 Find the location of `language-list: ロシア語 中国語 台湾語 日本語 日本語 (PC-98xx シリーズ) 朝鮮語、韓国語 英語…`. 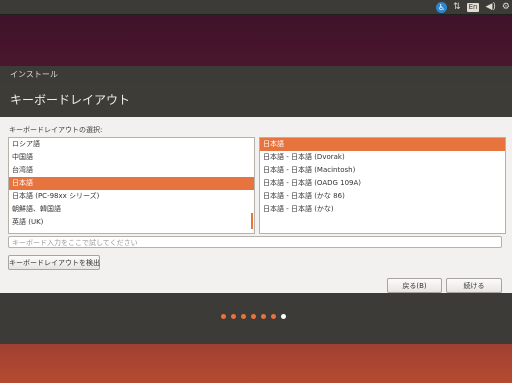

language-list: ロシア語 中国語 台湾語 日本語 日本語 (PC-98xx シリーズ) 朝鮮語、韓国語 英語… is located at coordinates (131, 185).